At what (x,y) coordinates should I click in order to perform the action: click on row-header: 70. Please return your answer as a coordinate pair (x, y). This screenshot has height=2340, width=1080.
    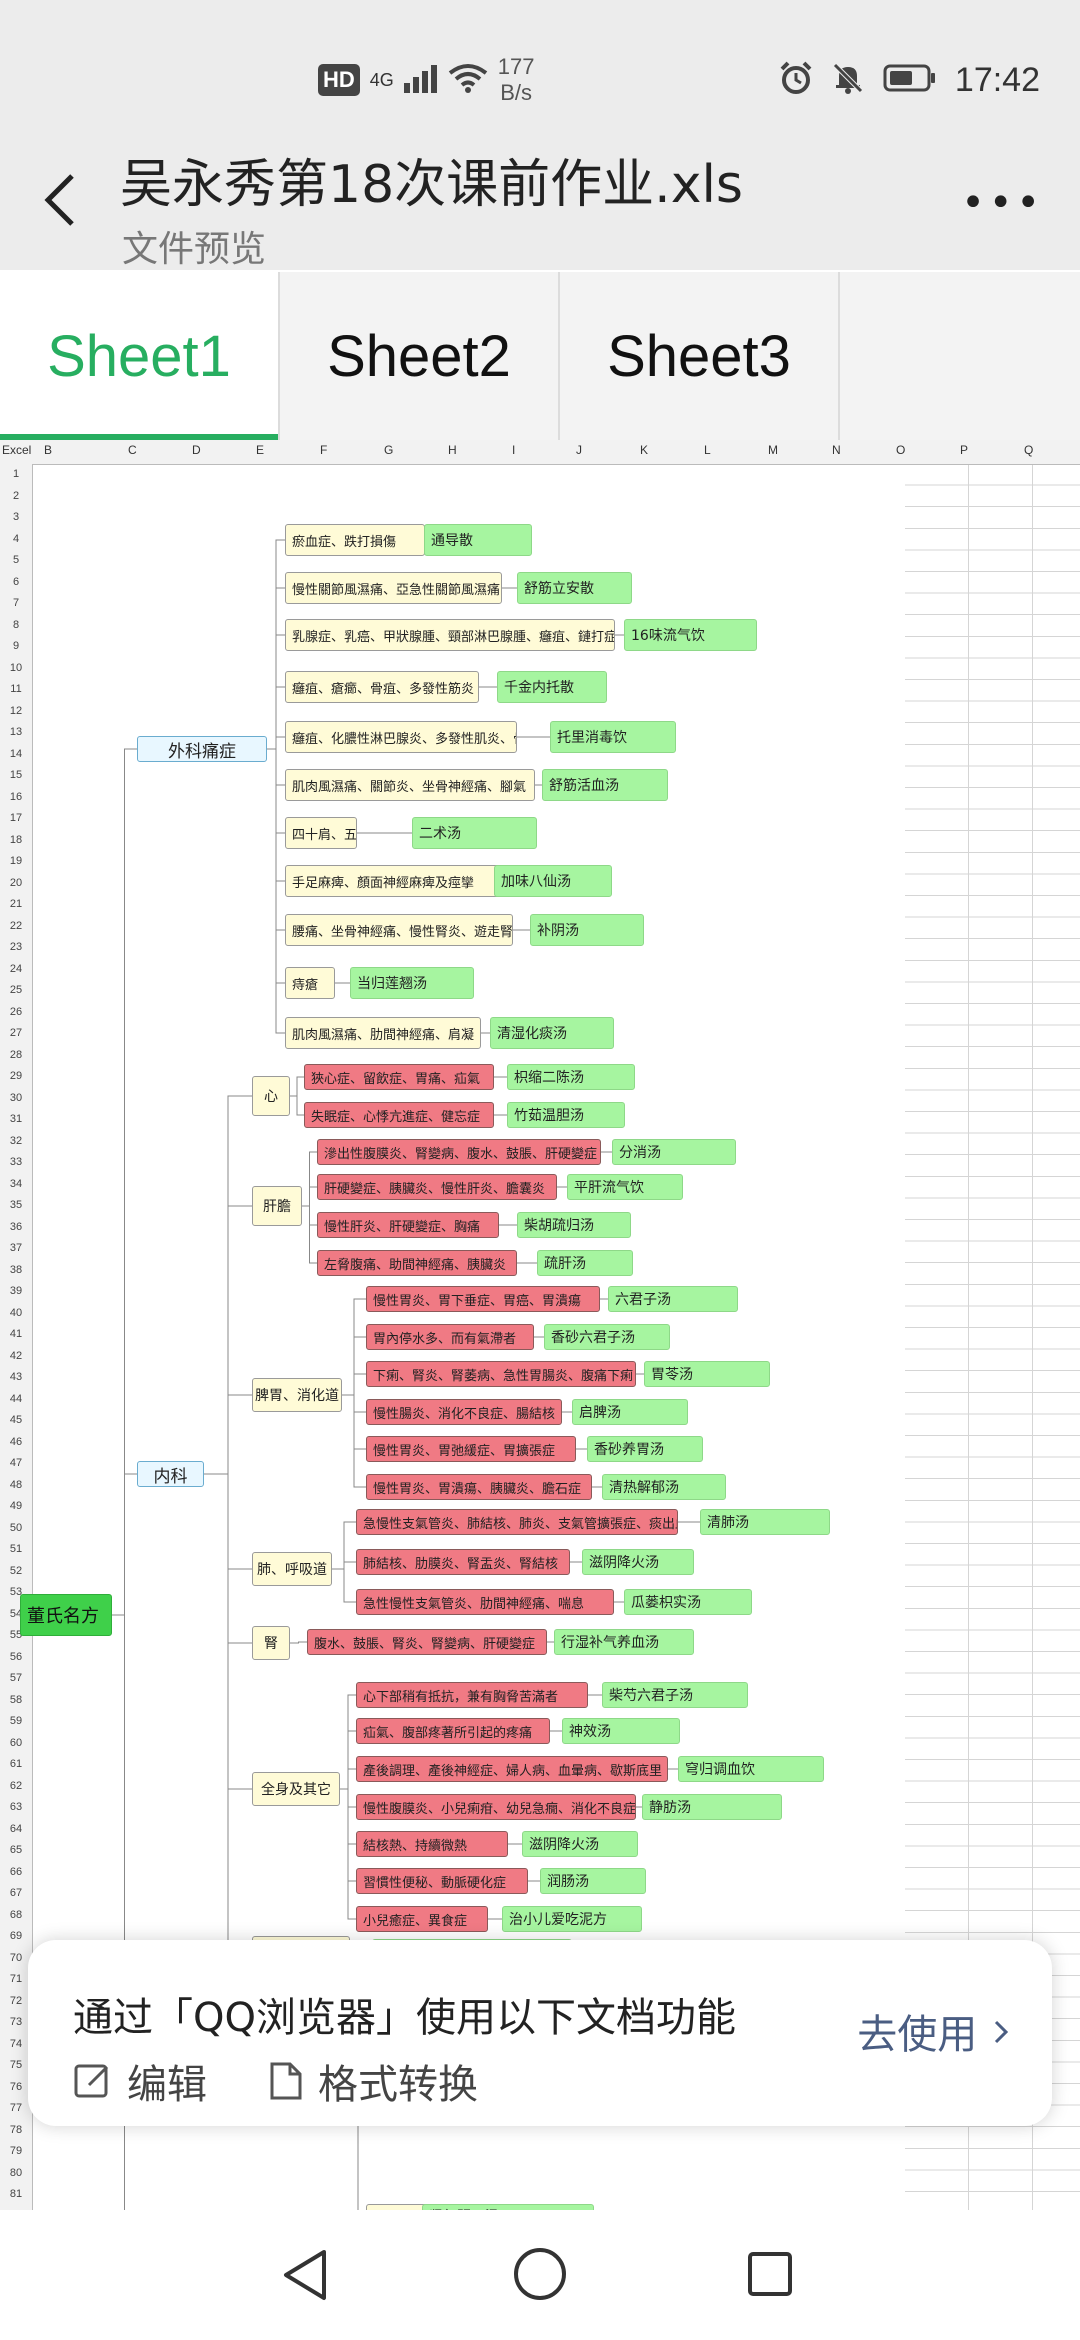
    Looking at the image, I should click on (16, 1957).